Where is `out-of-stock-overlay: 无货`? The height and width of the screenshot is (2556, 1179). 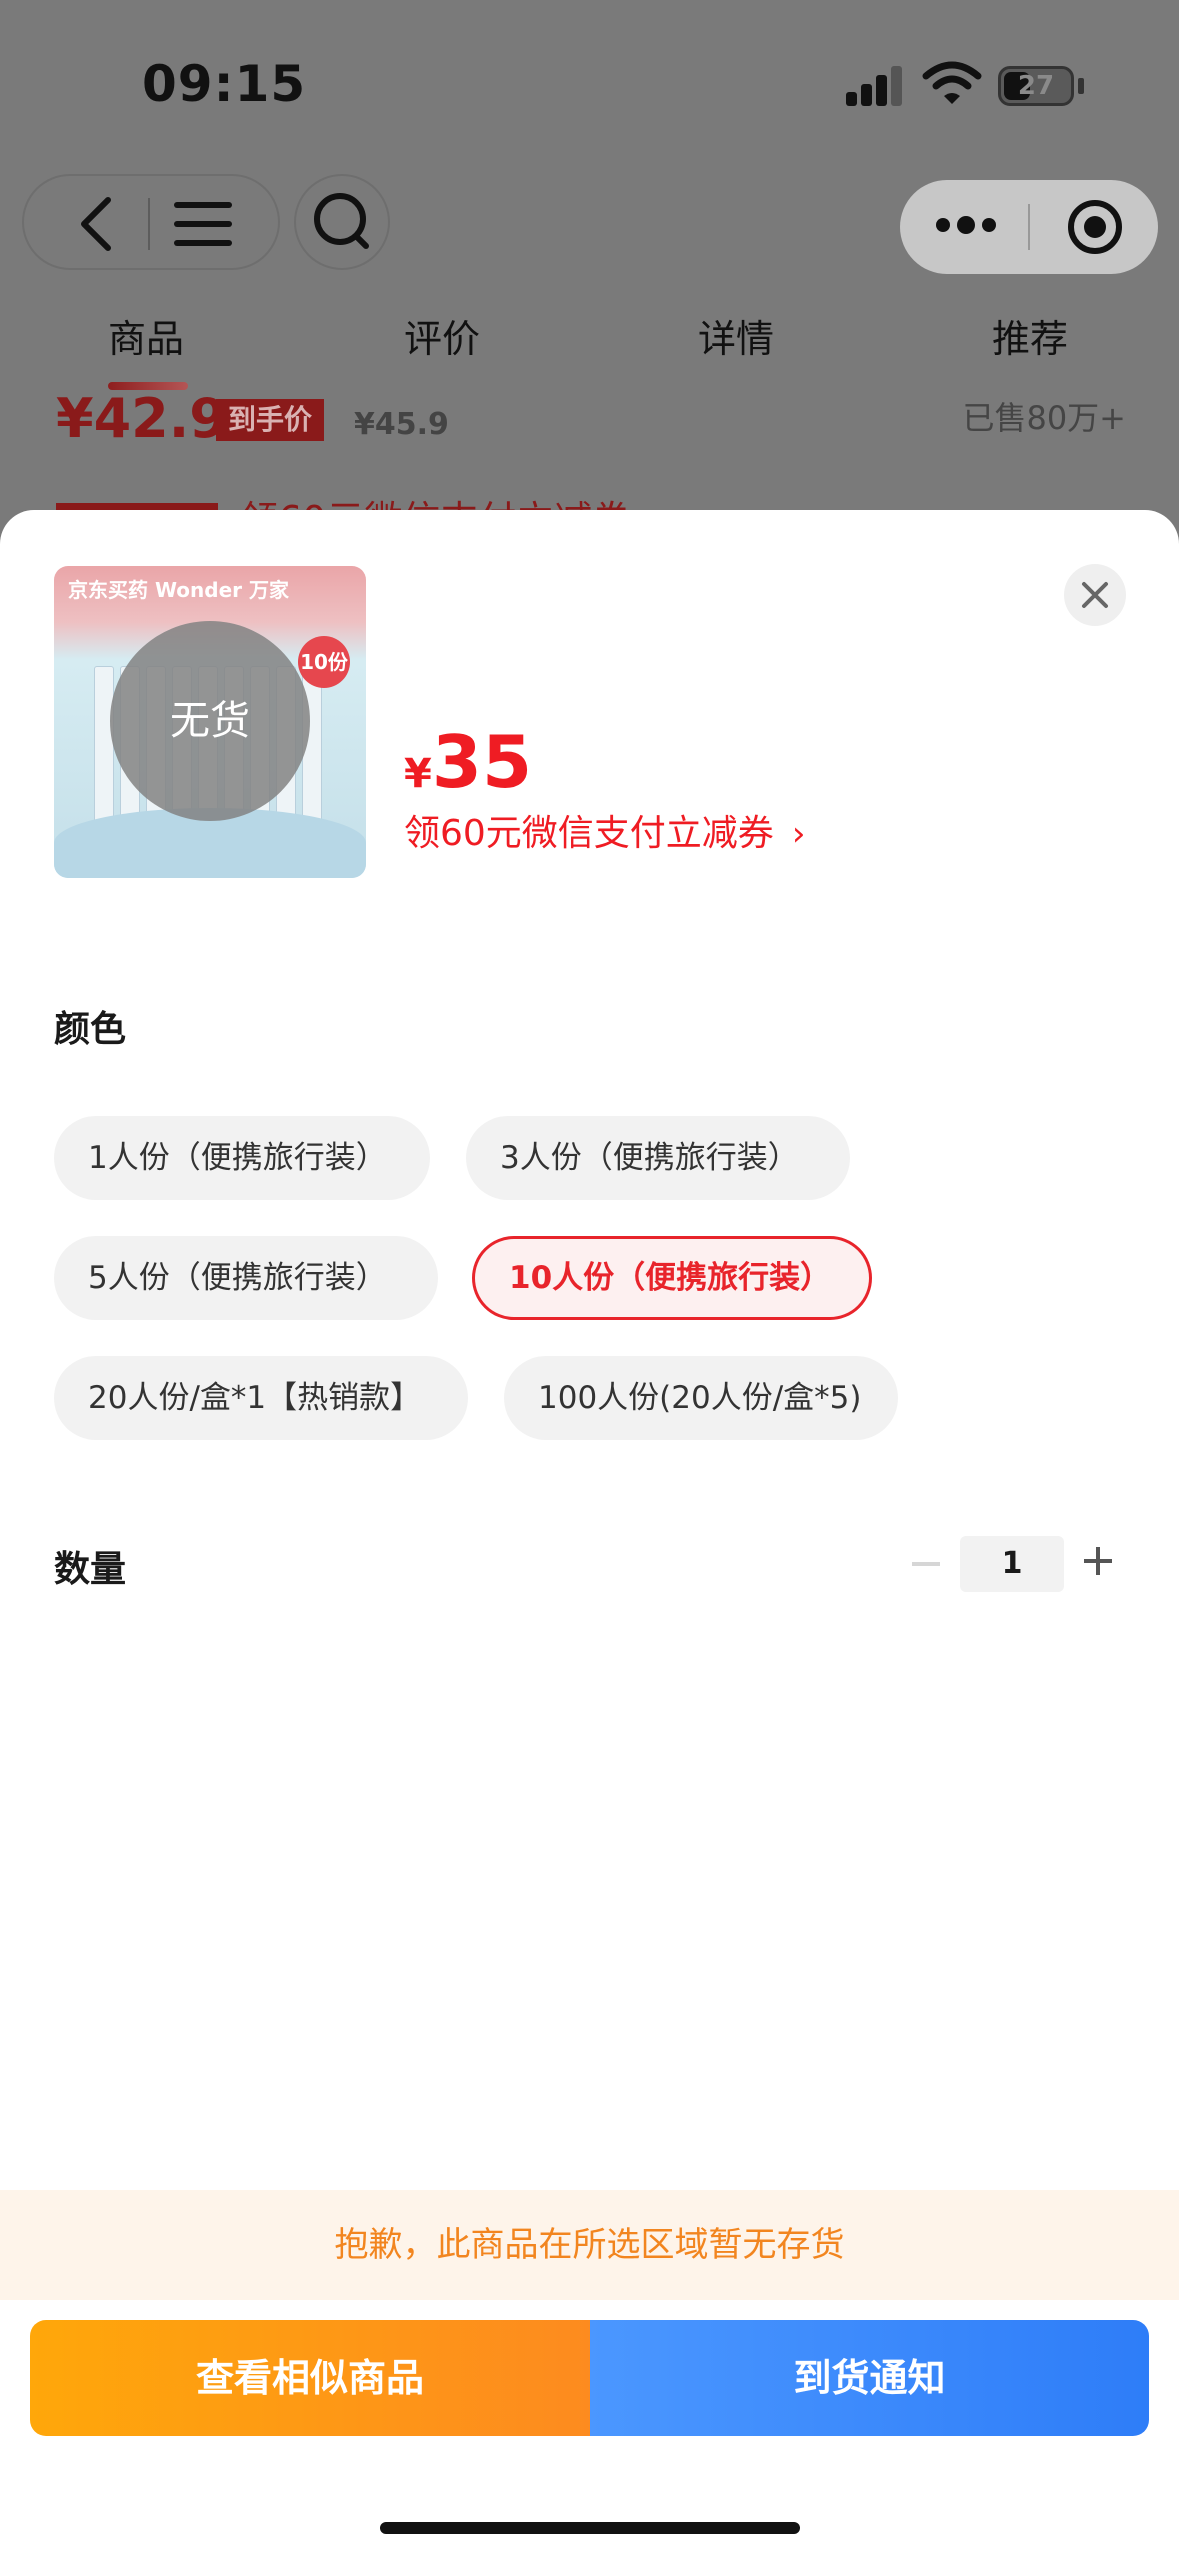 out-of-stock-overlay: 无货 is located at coordinates (210, 721).